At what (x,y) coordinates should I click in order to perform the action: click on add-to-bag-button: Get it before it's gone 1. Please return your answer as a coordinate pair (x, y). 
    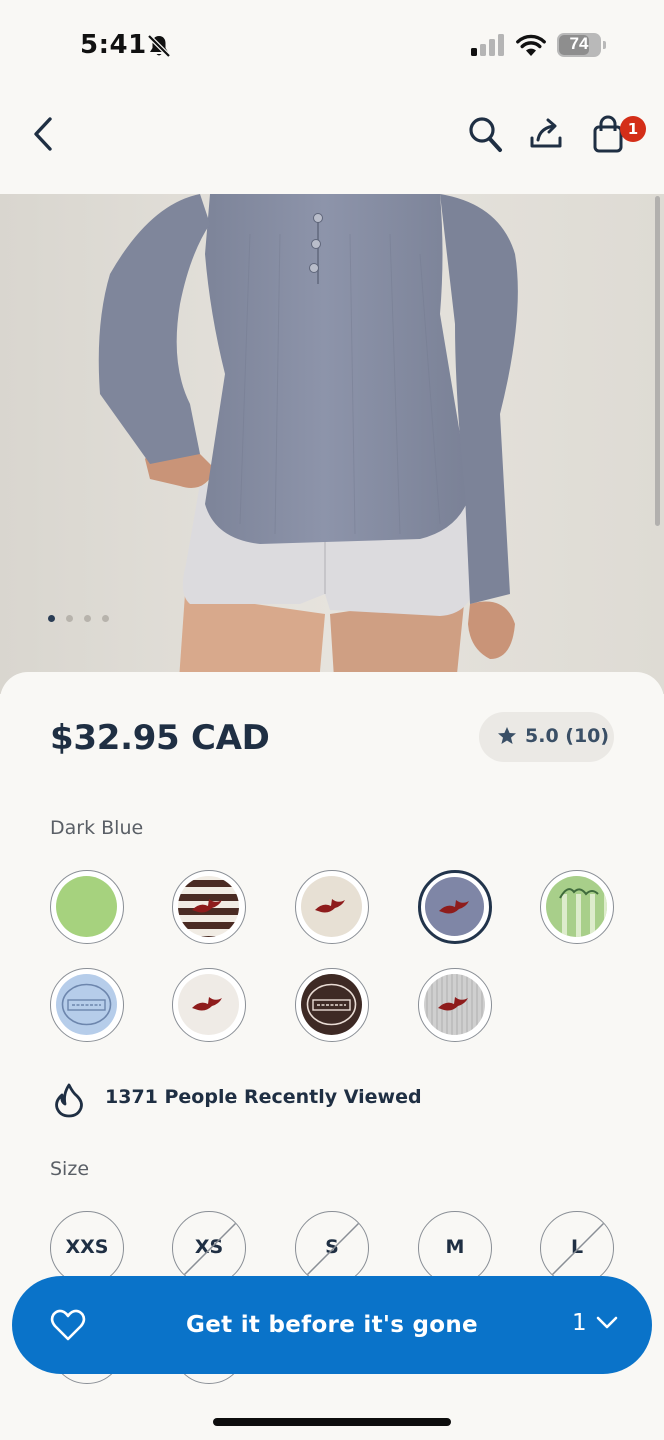
    Looking at the image, I should click on (332, 1325).